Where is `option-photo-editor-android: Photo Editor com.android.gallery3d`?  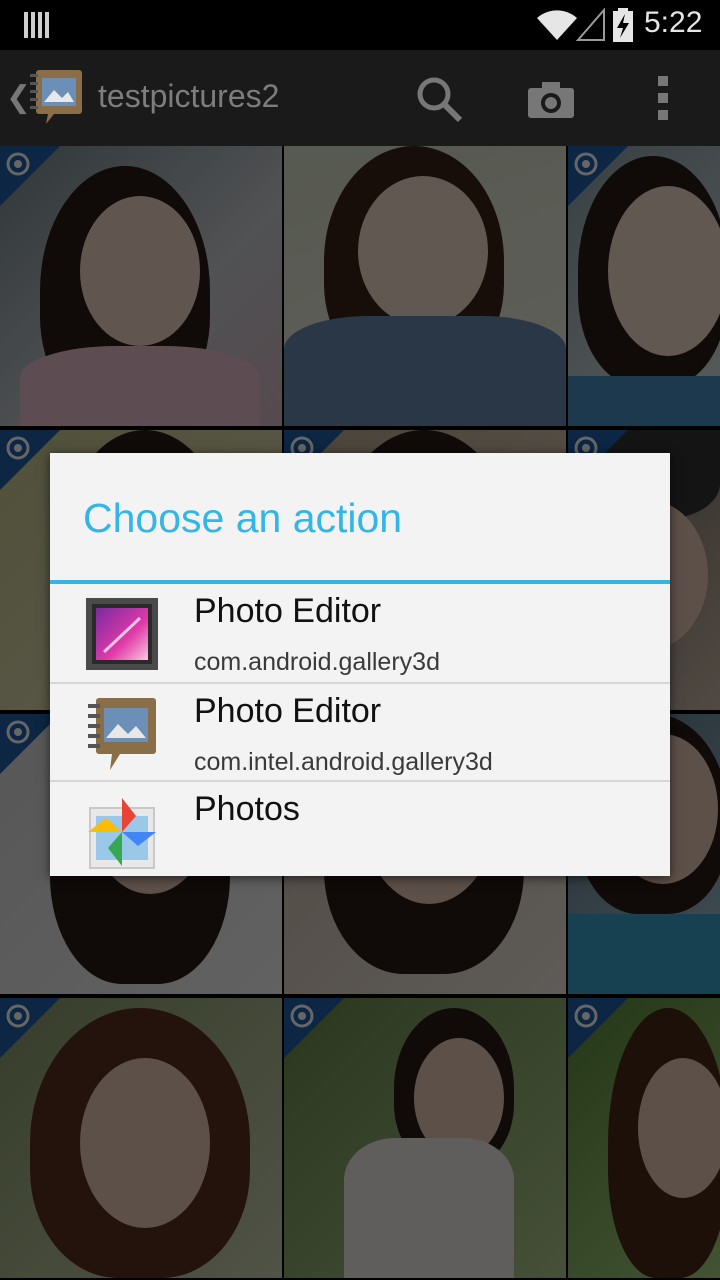 option-photo-editor-android: Photo Editor com.android.gallery3d is located at coordinates (360, 633).